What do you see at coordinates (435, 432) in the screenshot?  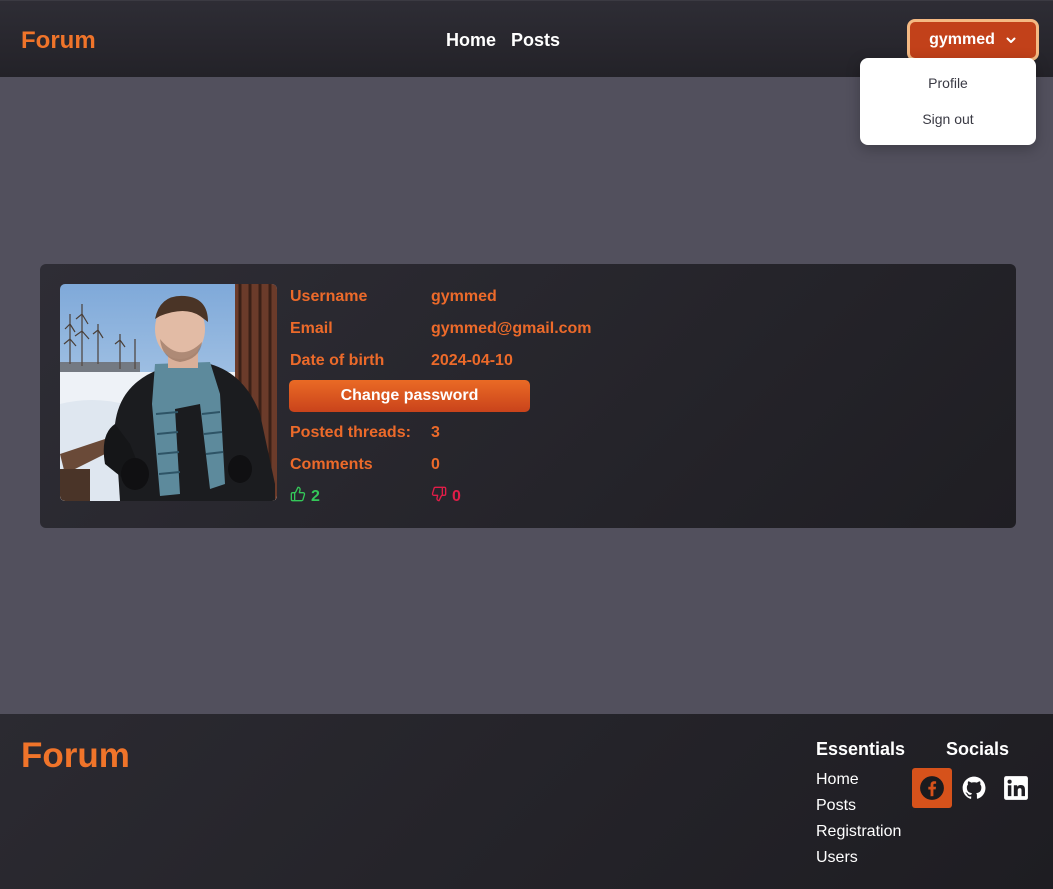 I see `threads-value: 3` at bounding box center [435, 432].